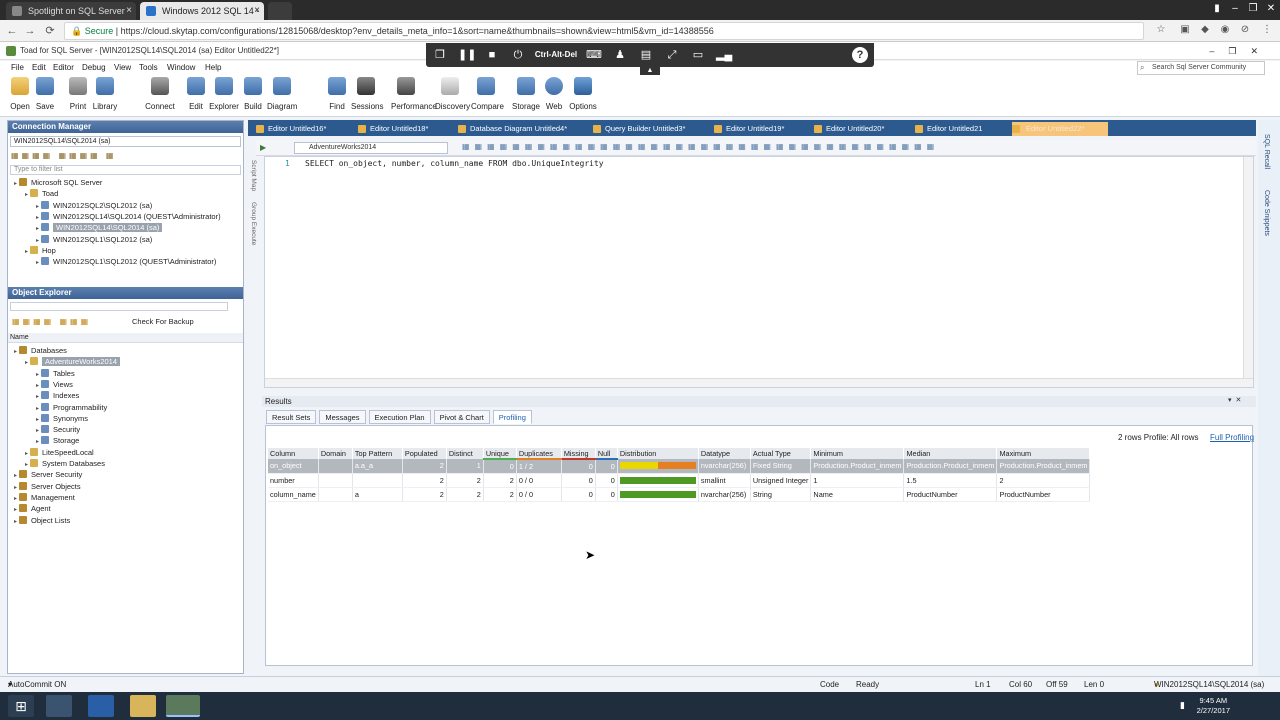 This screenshot has height=720, width=1280. I want to click on pause-icon: ❚❚, so click(467, 55).